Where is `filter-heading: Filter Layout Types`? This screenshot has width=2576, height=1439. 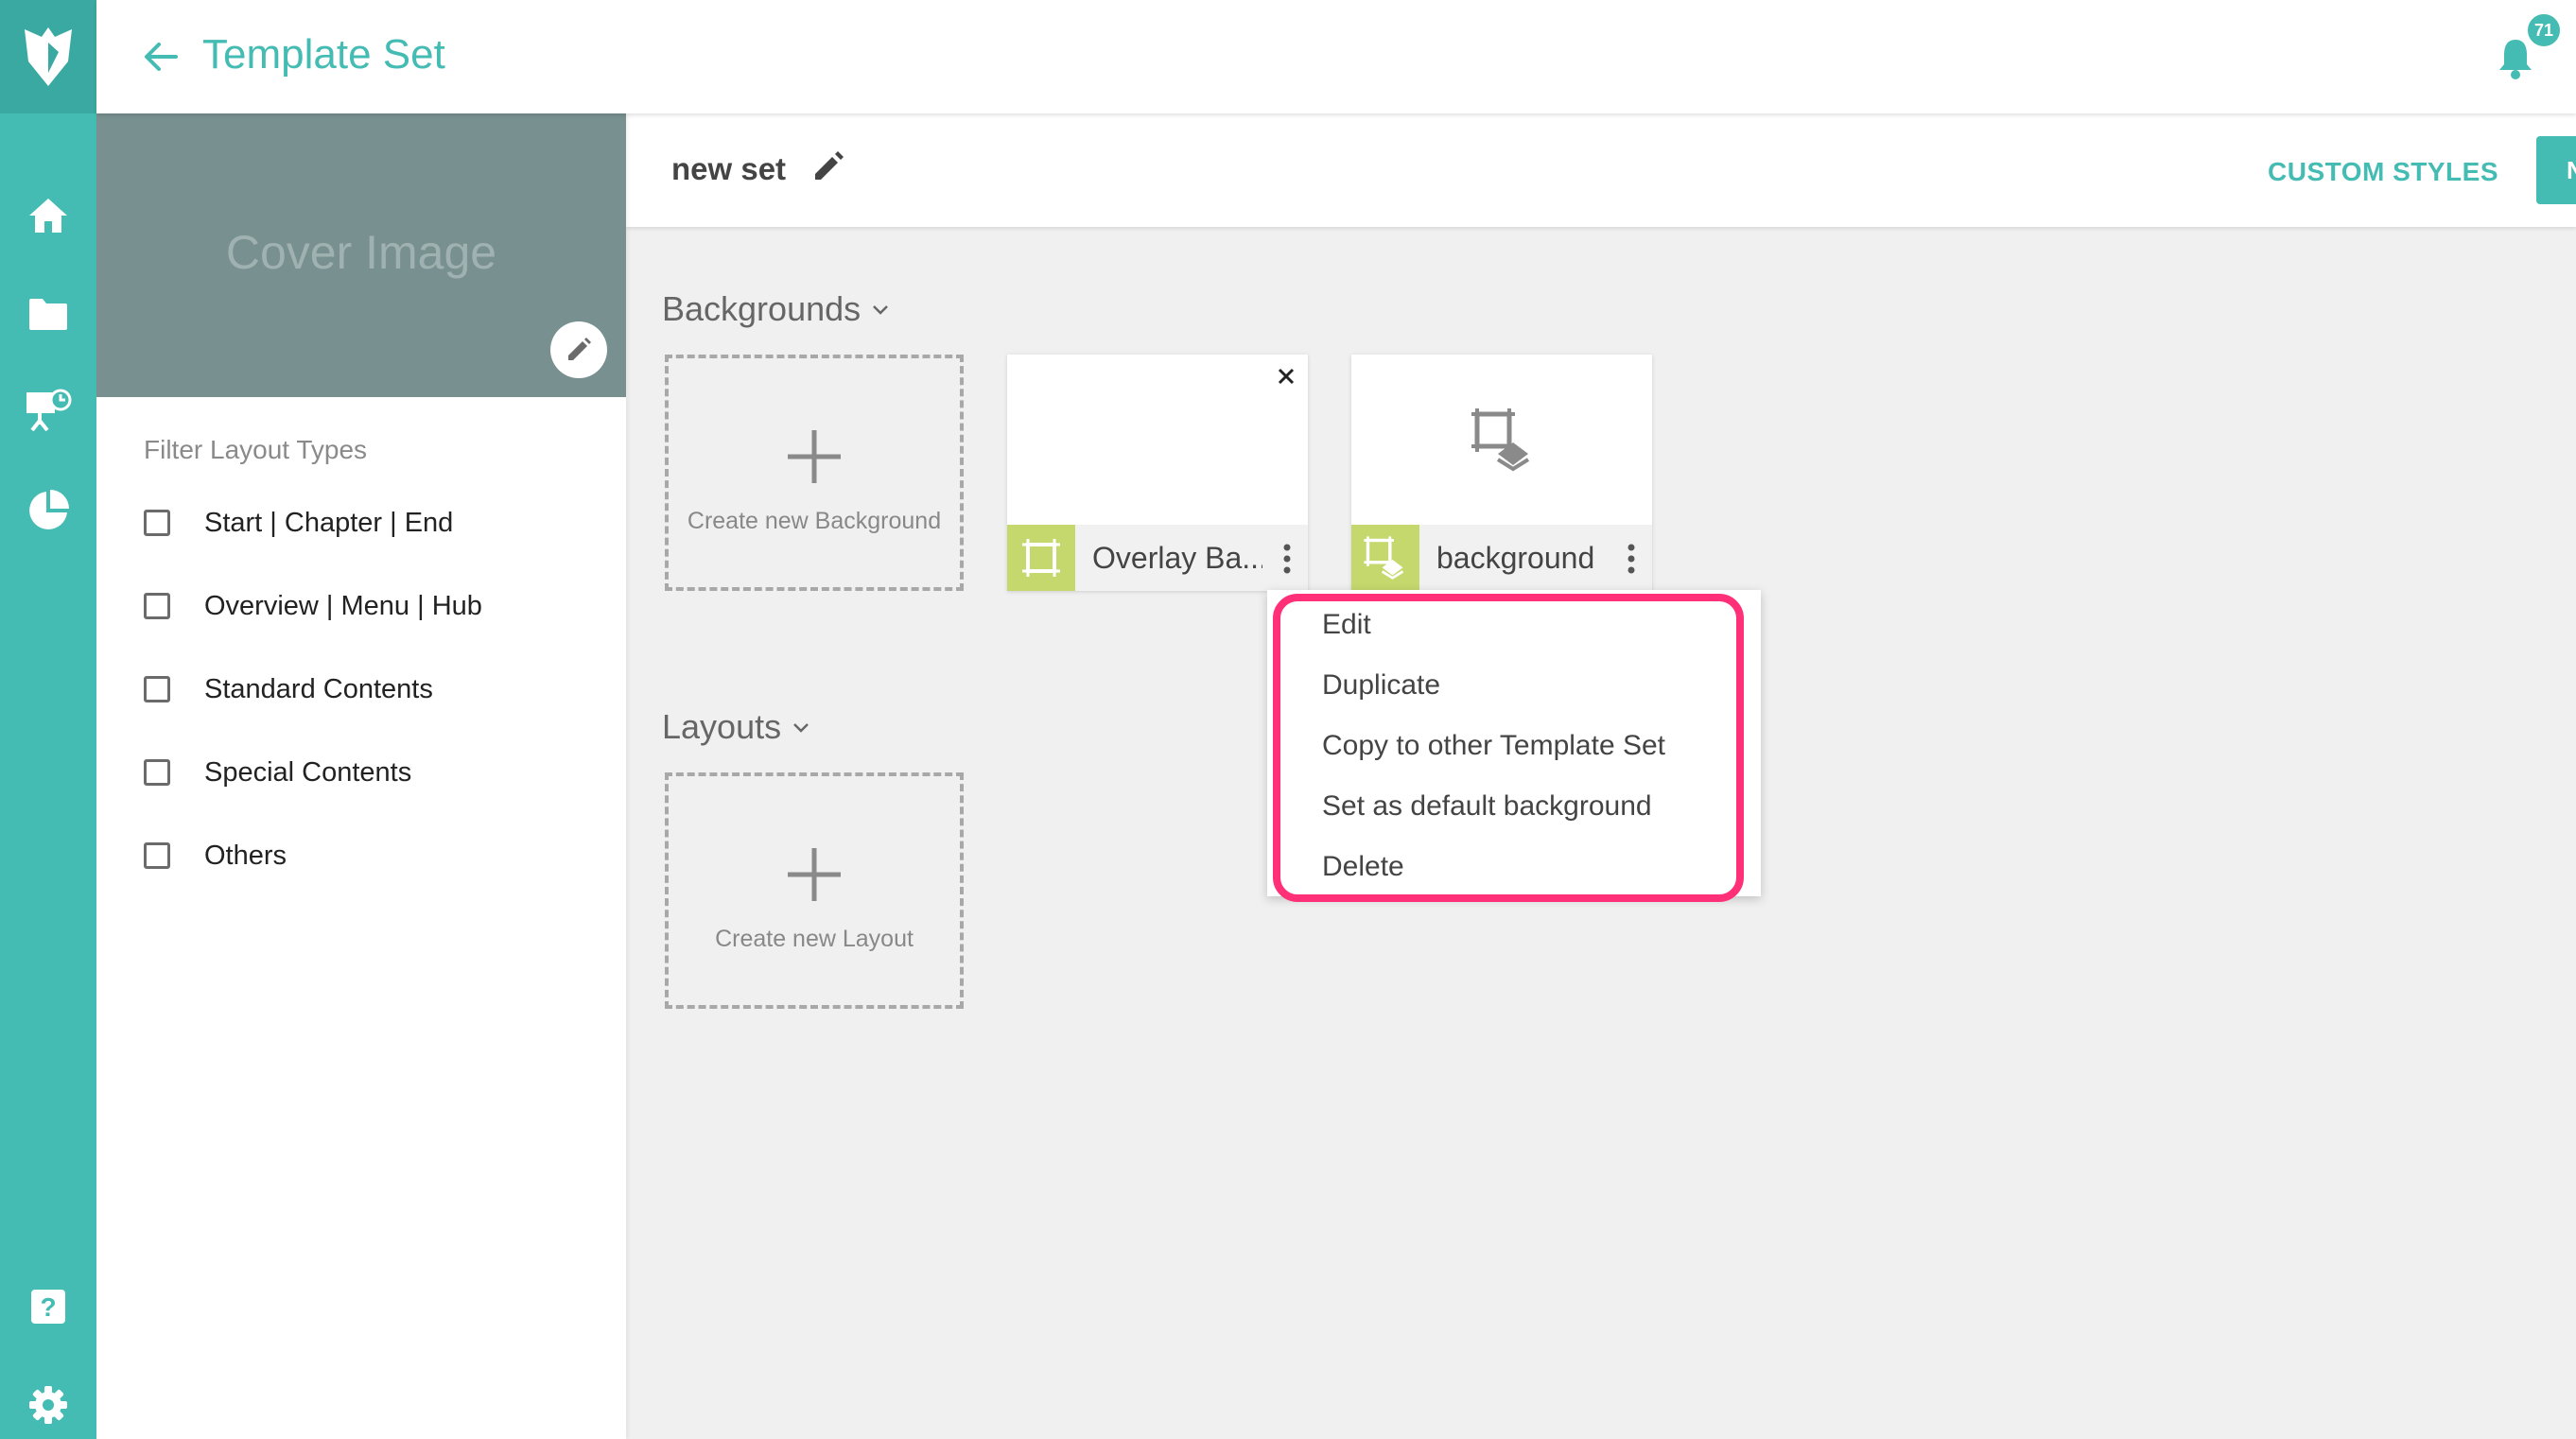
filter-heading: Filter Layout Types is located at coordinates (256, 450).